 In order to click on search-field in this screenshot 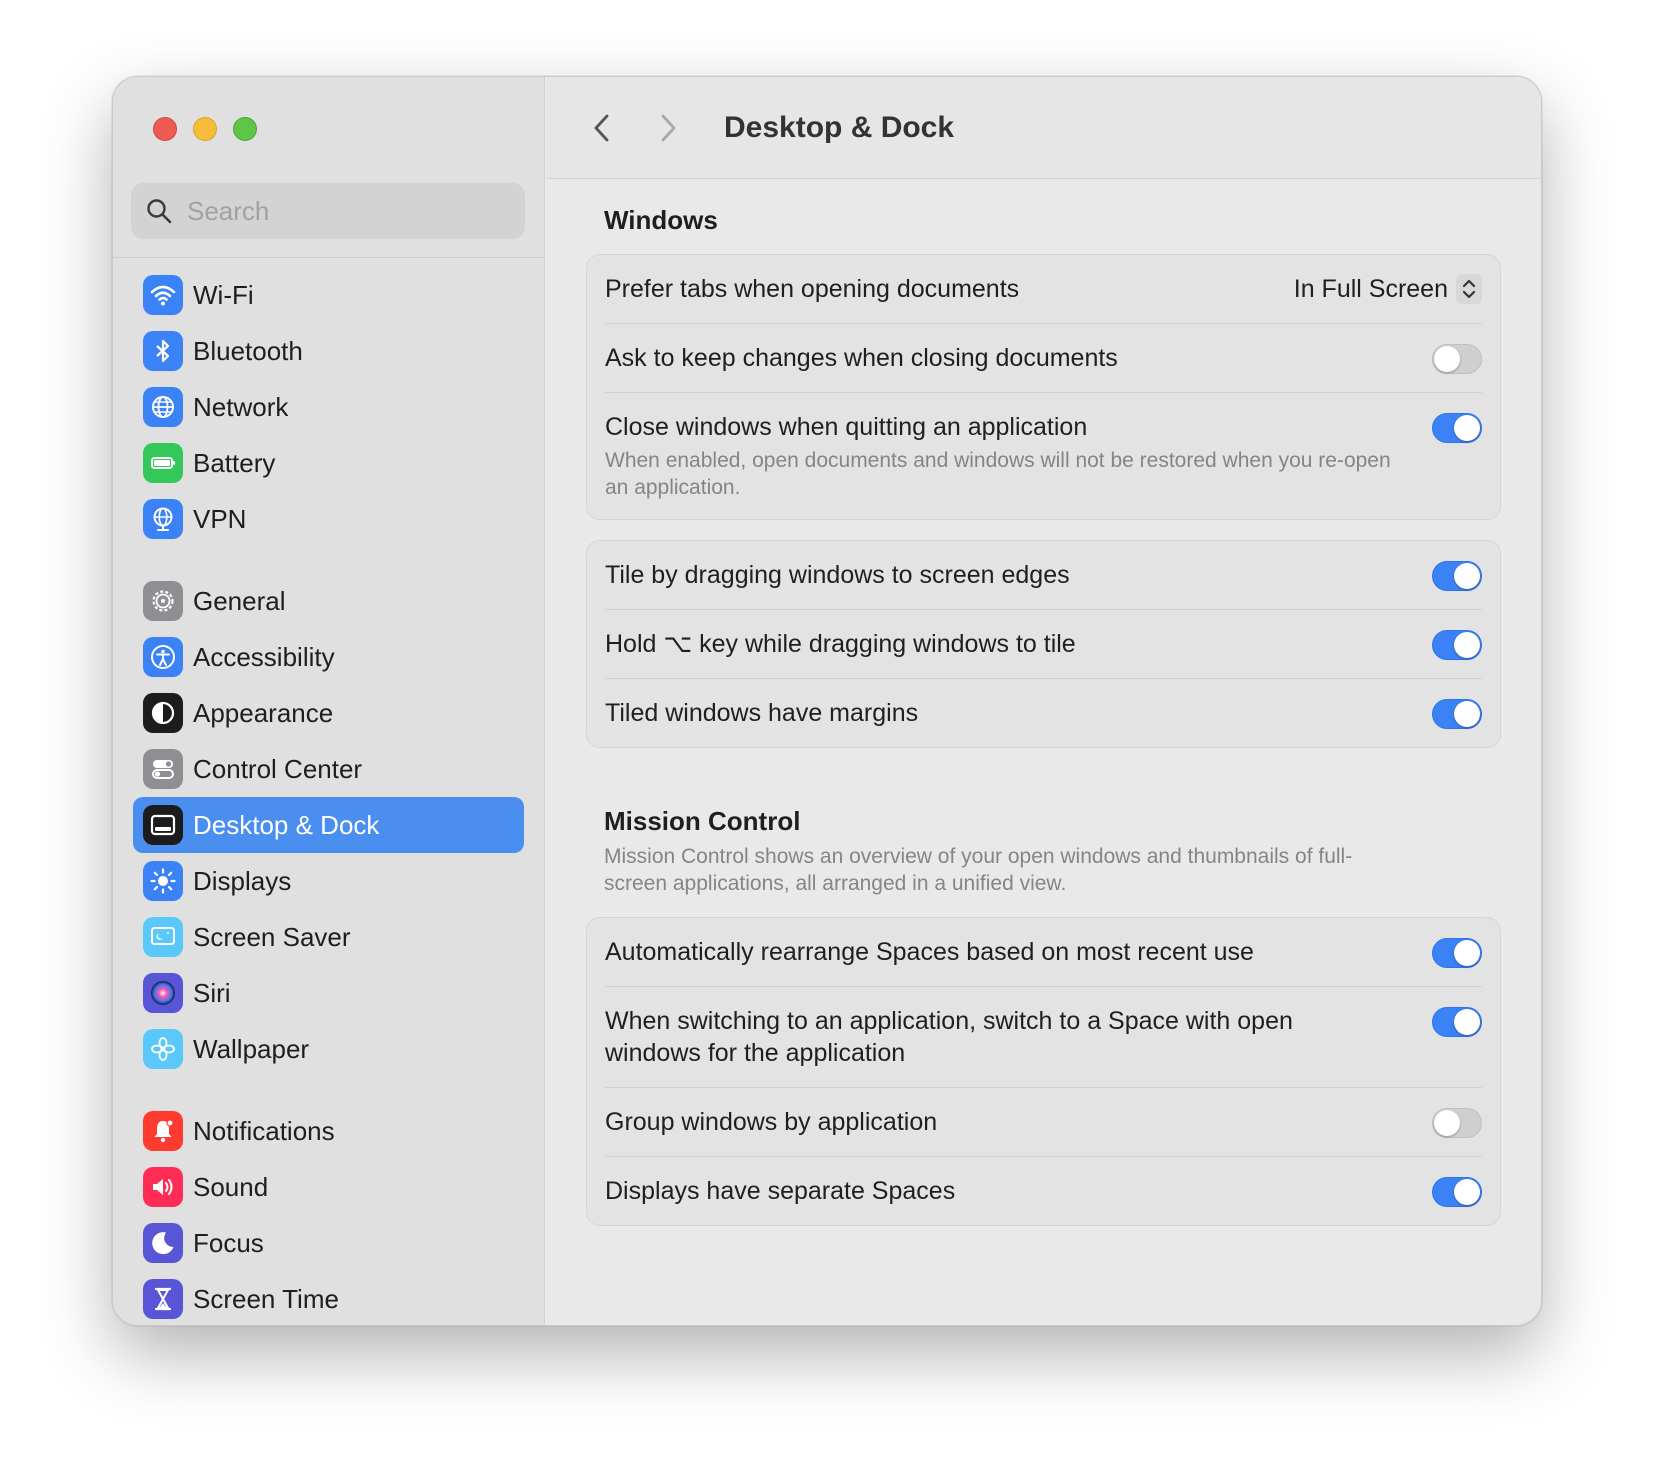, I will do `click(328, 211)`.